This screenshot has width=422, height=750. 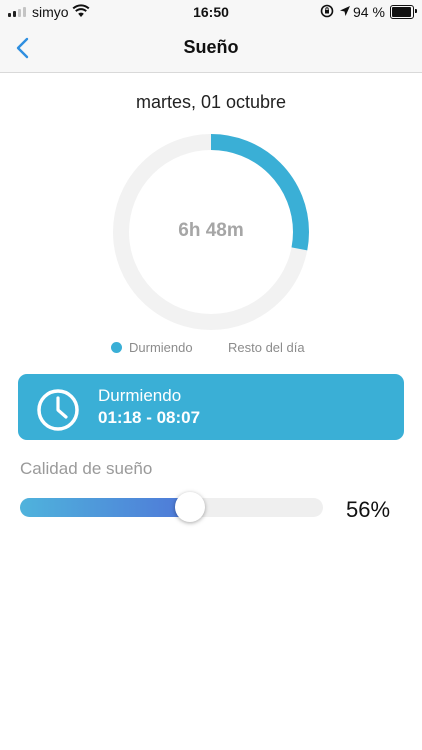 What do you see at coordinates (86, 468) in the screenshot?
I see `sleep-quality-label: Calidad de sueño` at bounding box center [86, 468].